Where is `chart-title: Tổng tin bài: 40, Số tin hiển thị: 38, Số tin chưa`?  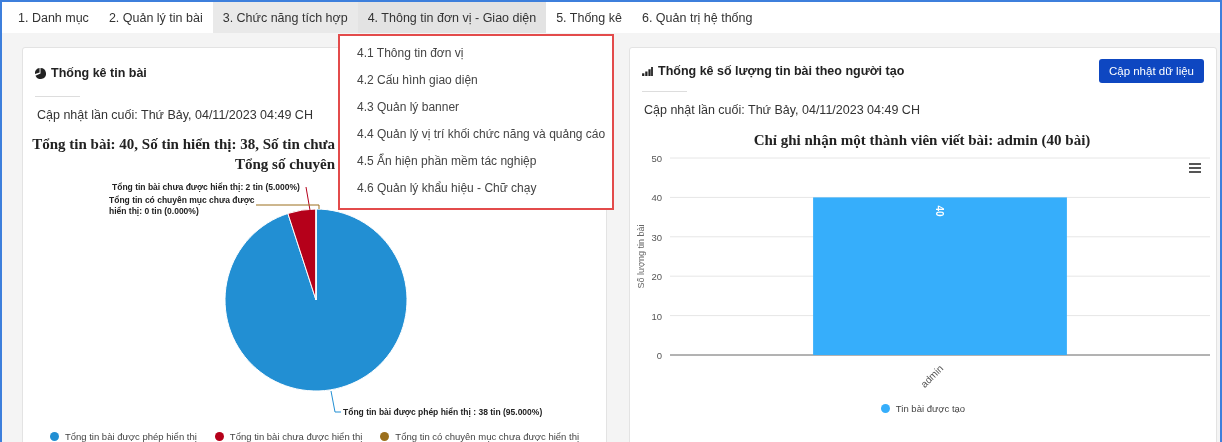
chart-title: Tổng tin bài: 40, Số tin hiển thị: 38, Số tin chưa is located at coordinates (183, 144).